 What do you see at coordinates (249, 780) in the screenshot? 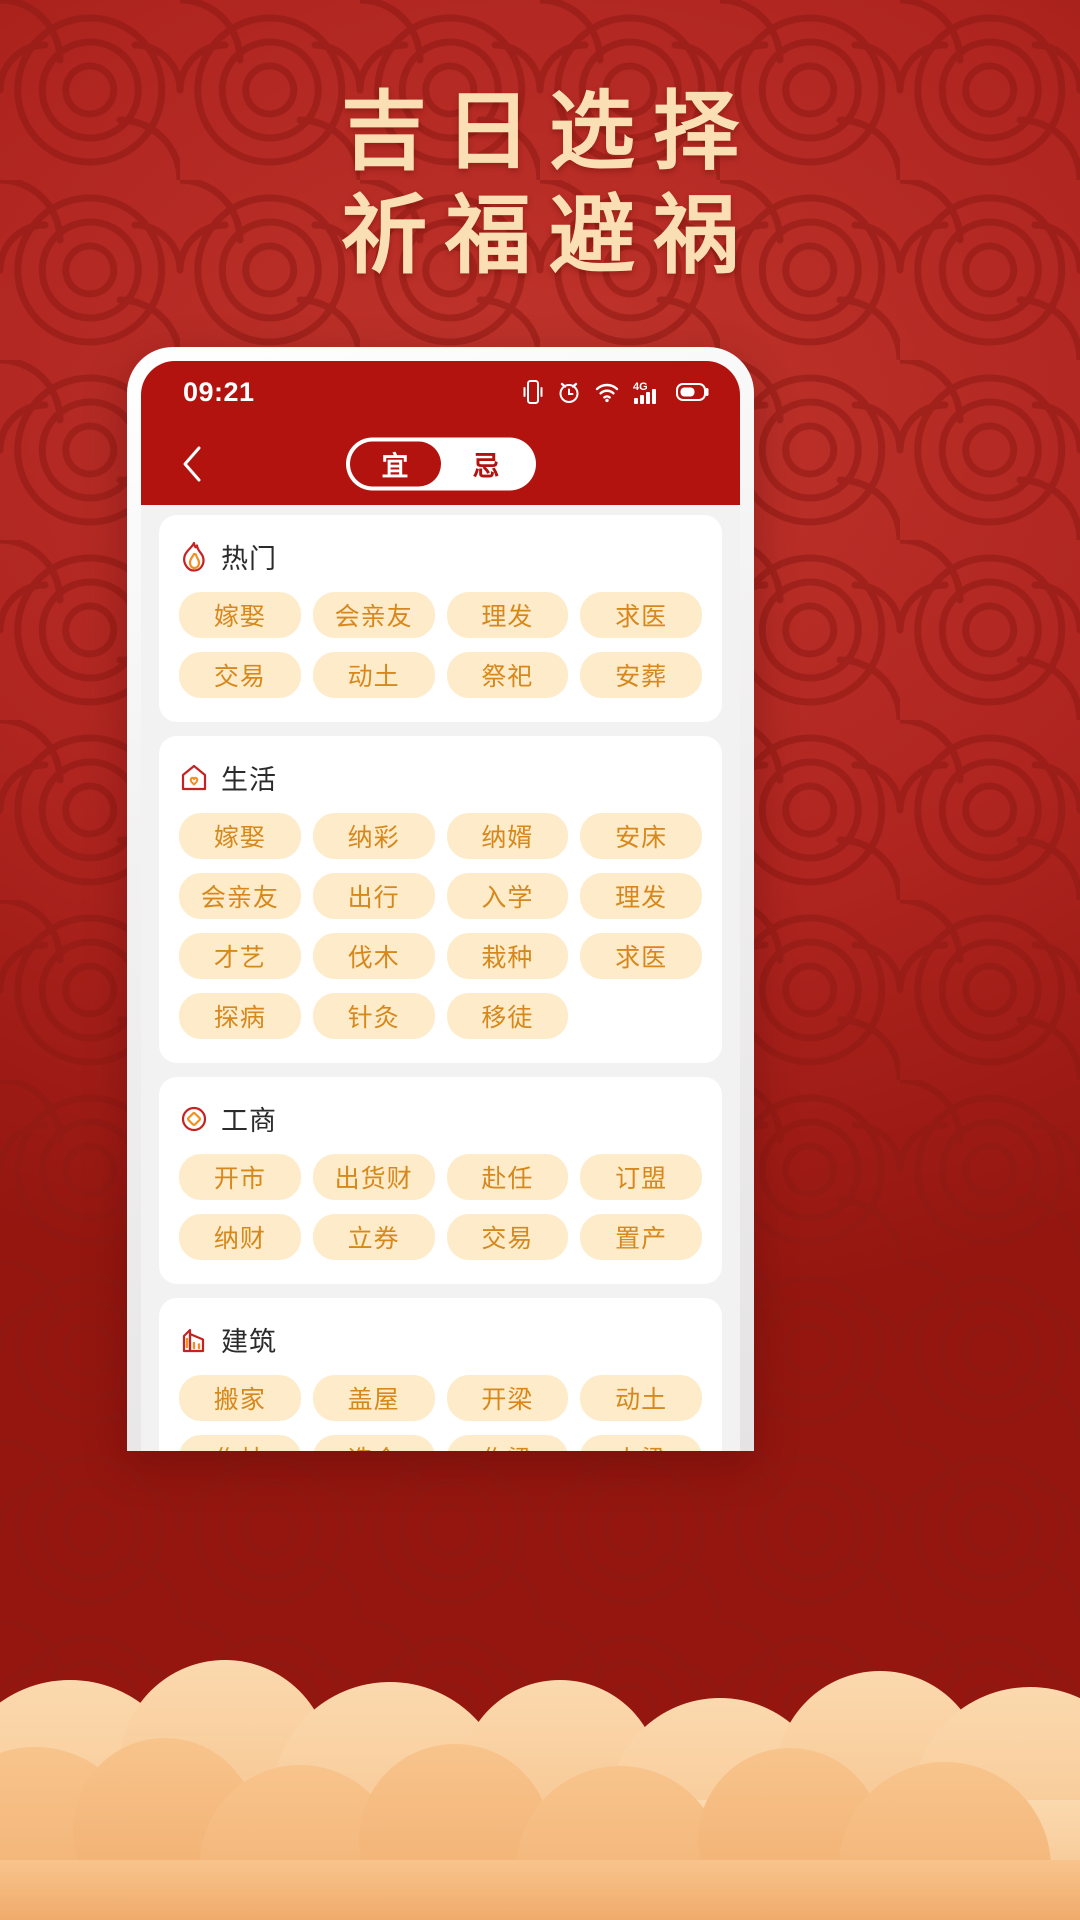
I see `section-title: 生活` at bounding box center [249, 780].